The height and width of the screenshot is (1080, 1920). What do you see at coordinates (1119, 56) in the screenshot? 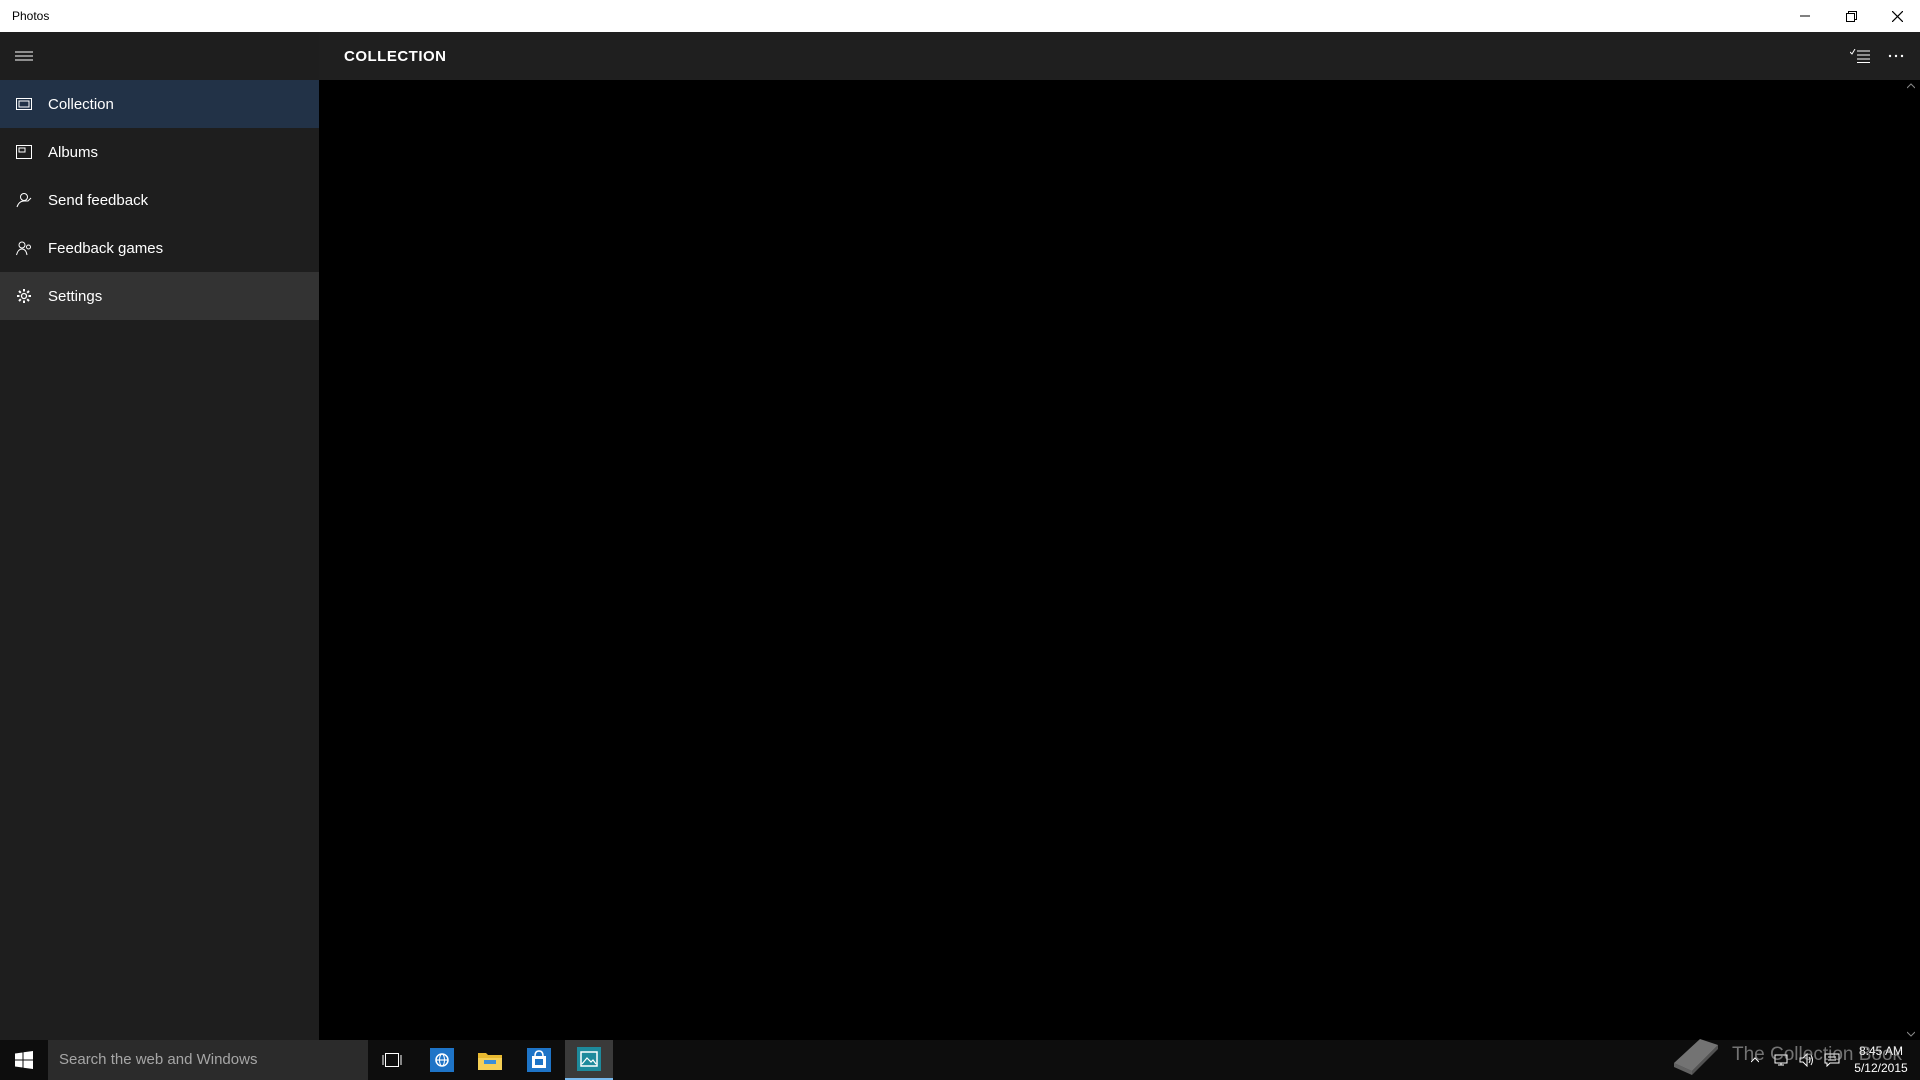
I see `page-header: COLLECTION` at bounding box center [1119, 56].